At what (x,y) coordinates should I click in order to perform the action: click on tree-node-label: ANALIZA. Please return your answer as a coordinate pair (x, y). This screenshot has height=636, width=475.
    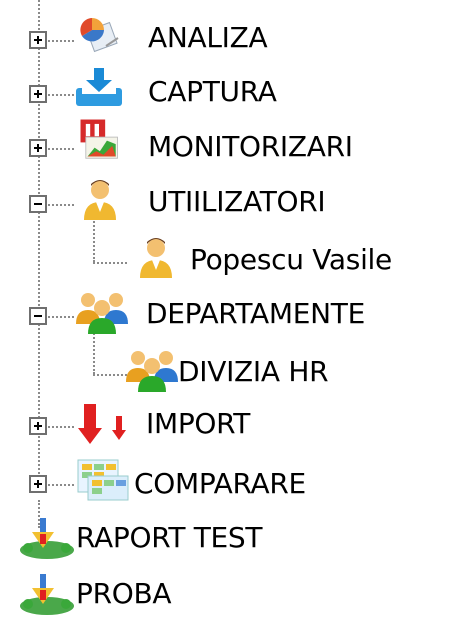
    Looking at the image, I should click on (208, 38).